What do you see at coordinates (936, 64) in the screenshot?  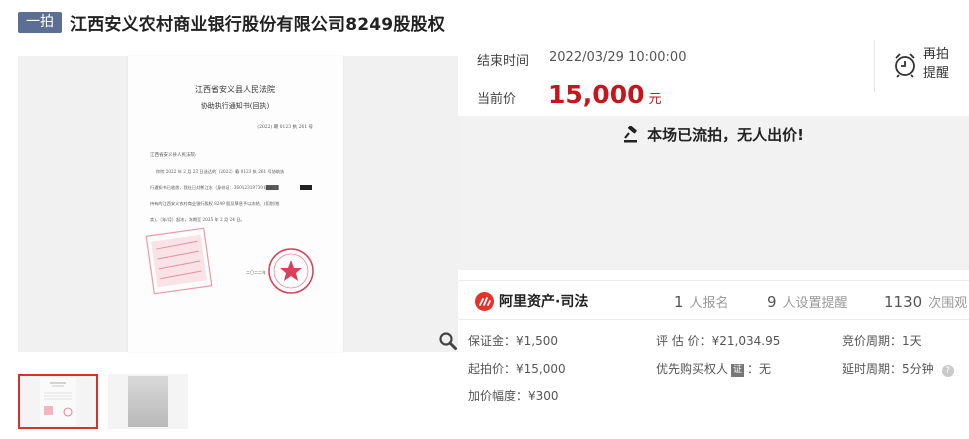 I see `reminder-label: 再拍提醒` at bounding box center [936, 64].